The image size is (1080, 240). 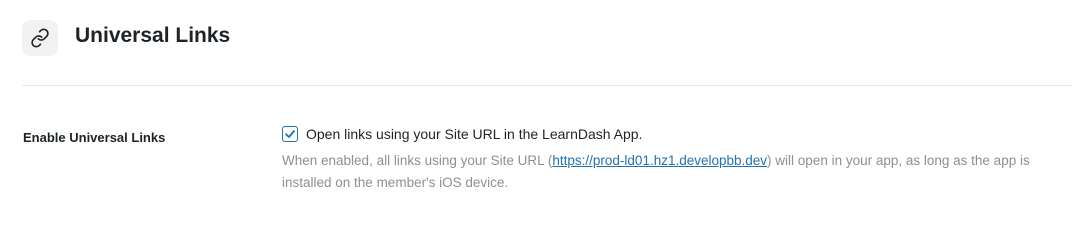 I want to click on checkmark-icon, so click(x=290, y=134).